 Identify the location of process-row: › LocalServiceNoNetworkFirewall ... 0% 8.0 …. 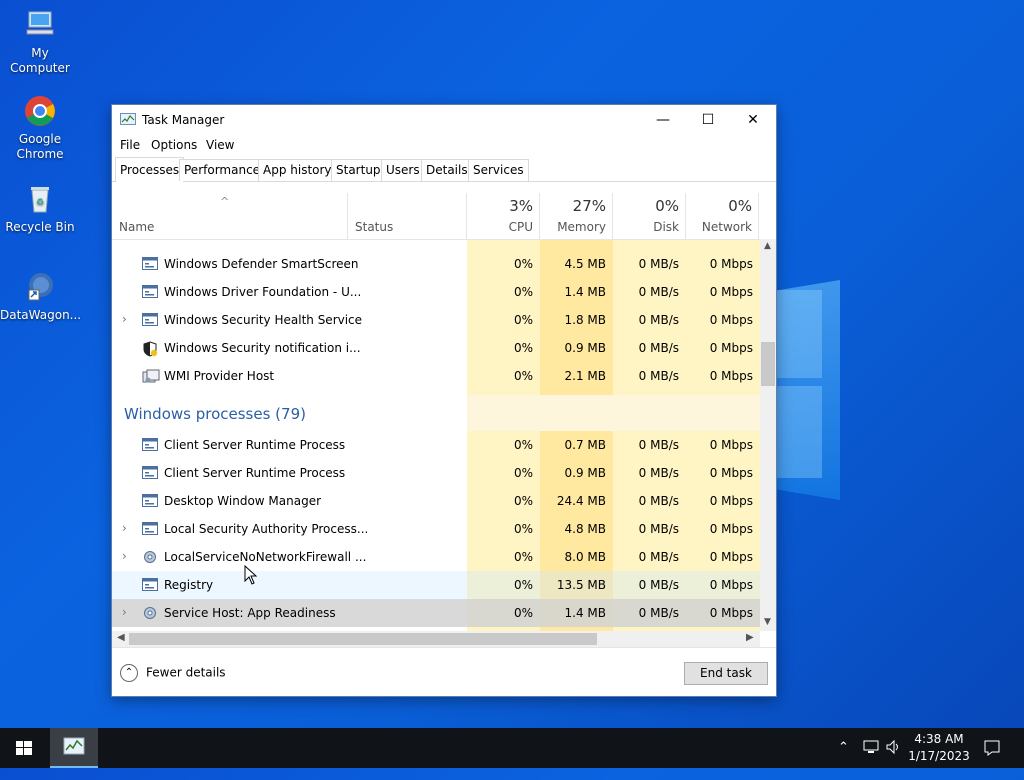
(436, 557).